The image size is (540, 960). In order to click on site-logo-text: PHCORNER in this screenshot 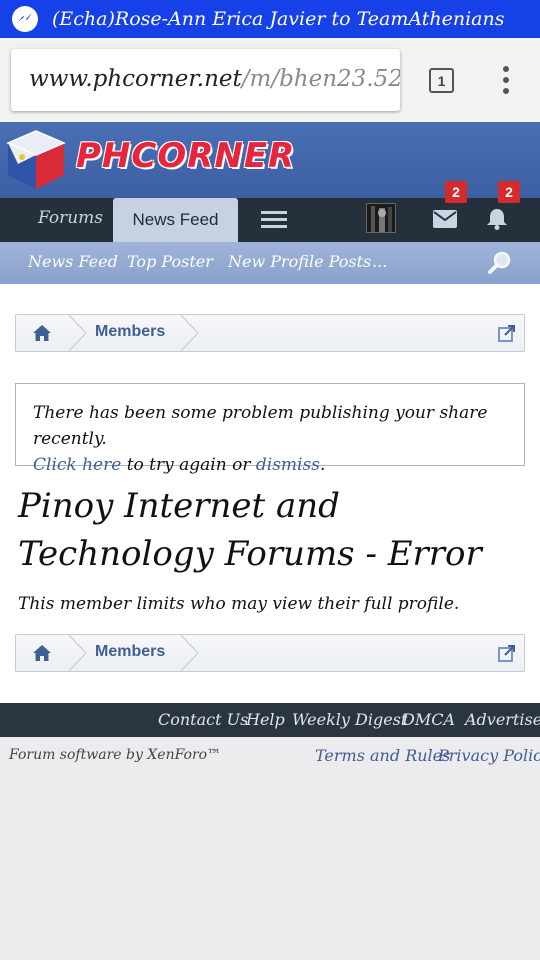, I will do `click(185, 156)`.